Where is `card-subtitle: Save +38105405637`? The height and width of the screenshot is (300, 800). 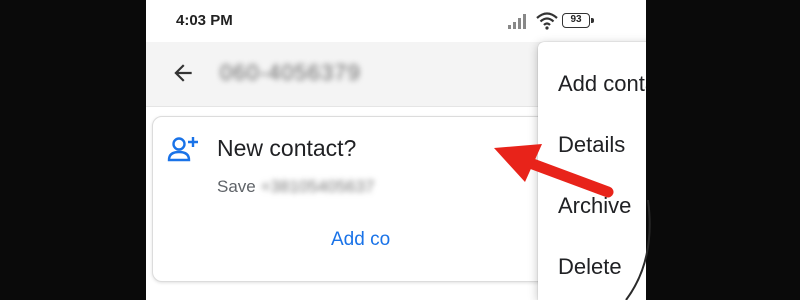 card-subtitle: Save +38105405637 is located at coordinates (295, 187).